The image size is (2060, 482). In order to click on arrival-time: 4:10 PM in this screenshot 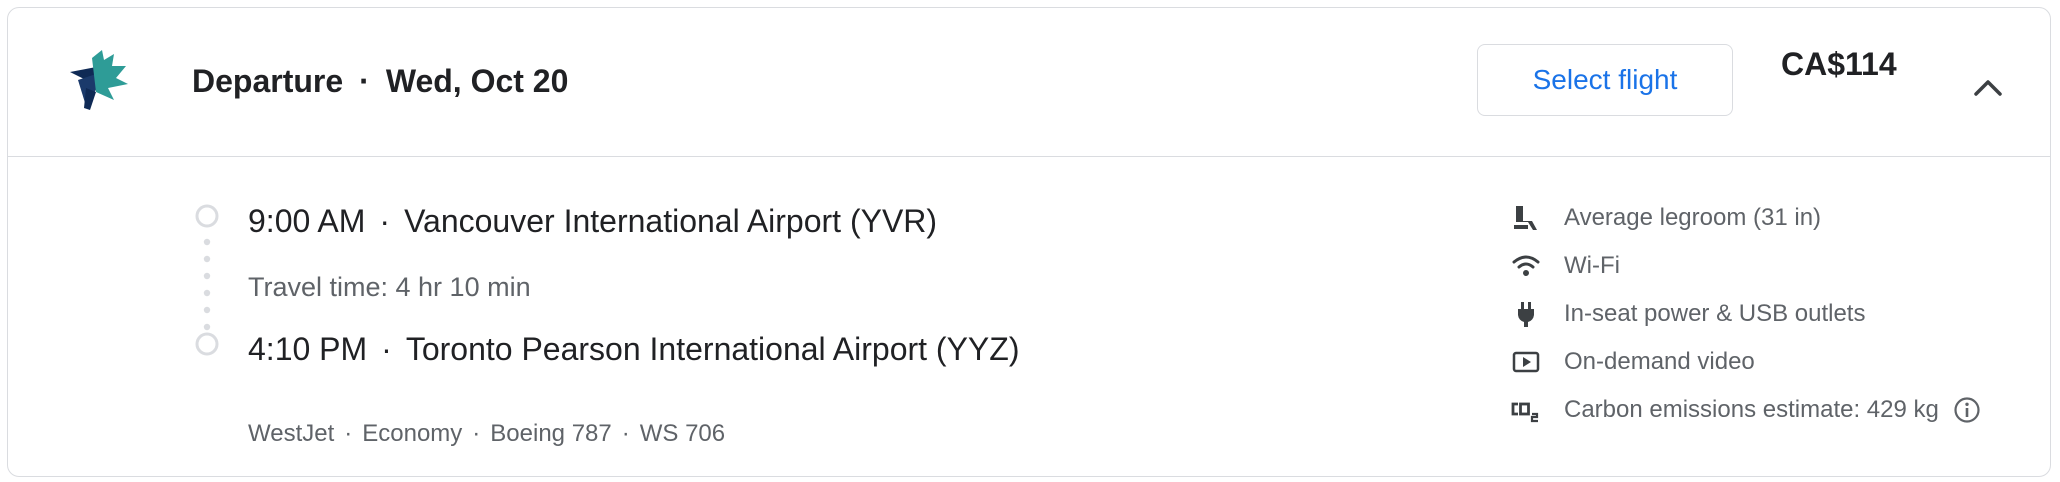, I will do `click(308, 349)`.